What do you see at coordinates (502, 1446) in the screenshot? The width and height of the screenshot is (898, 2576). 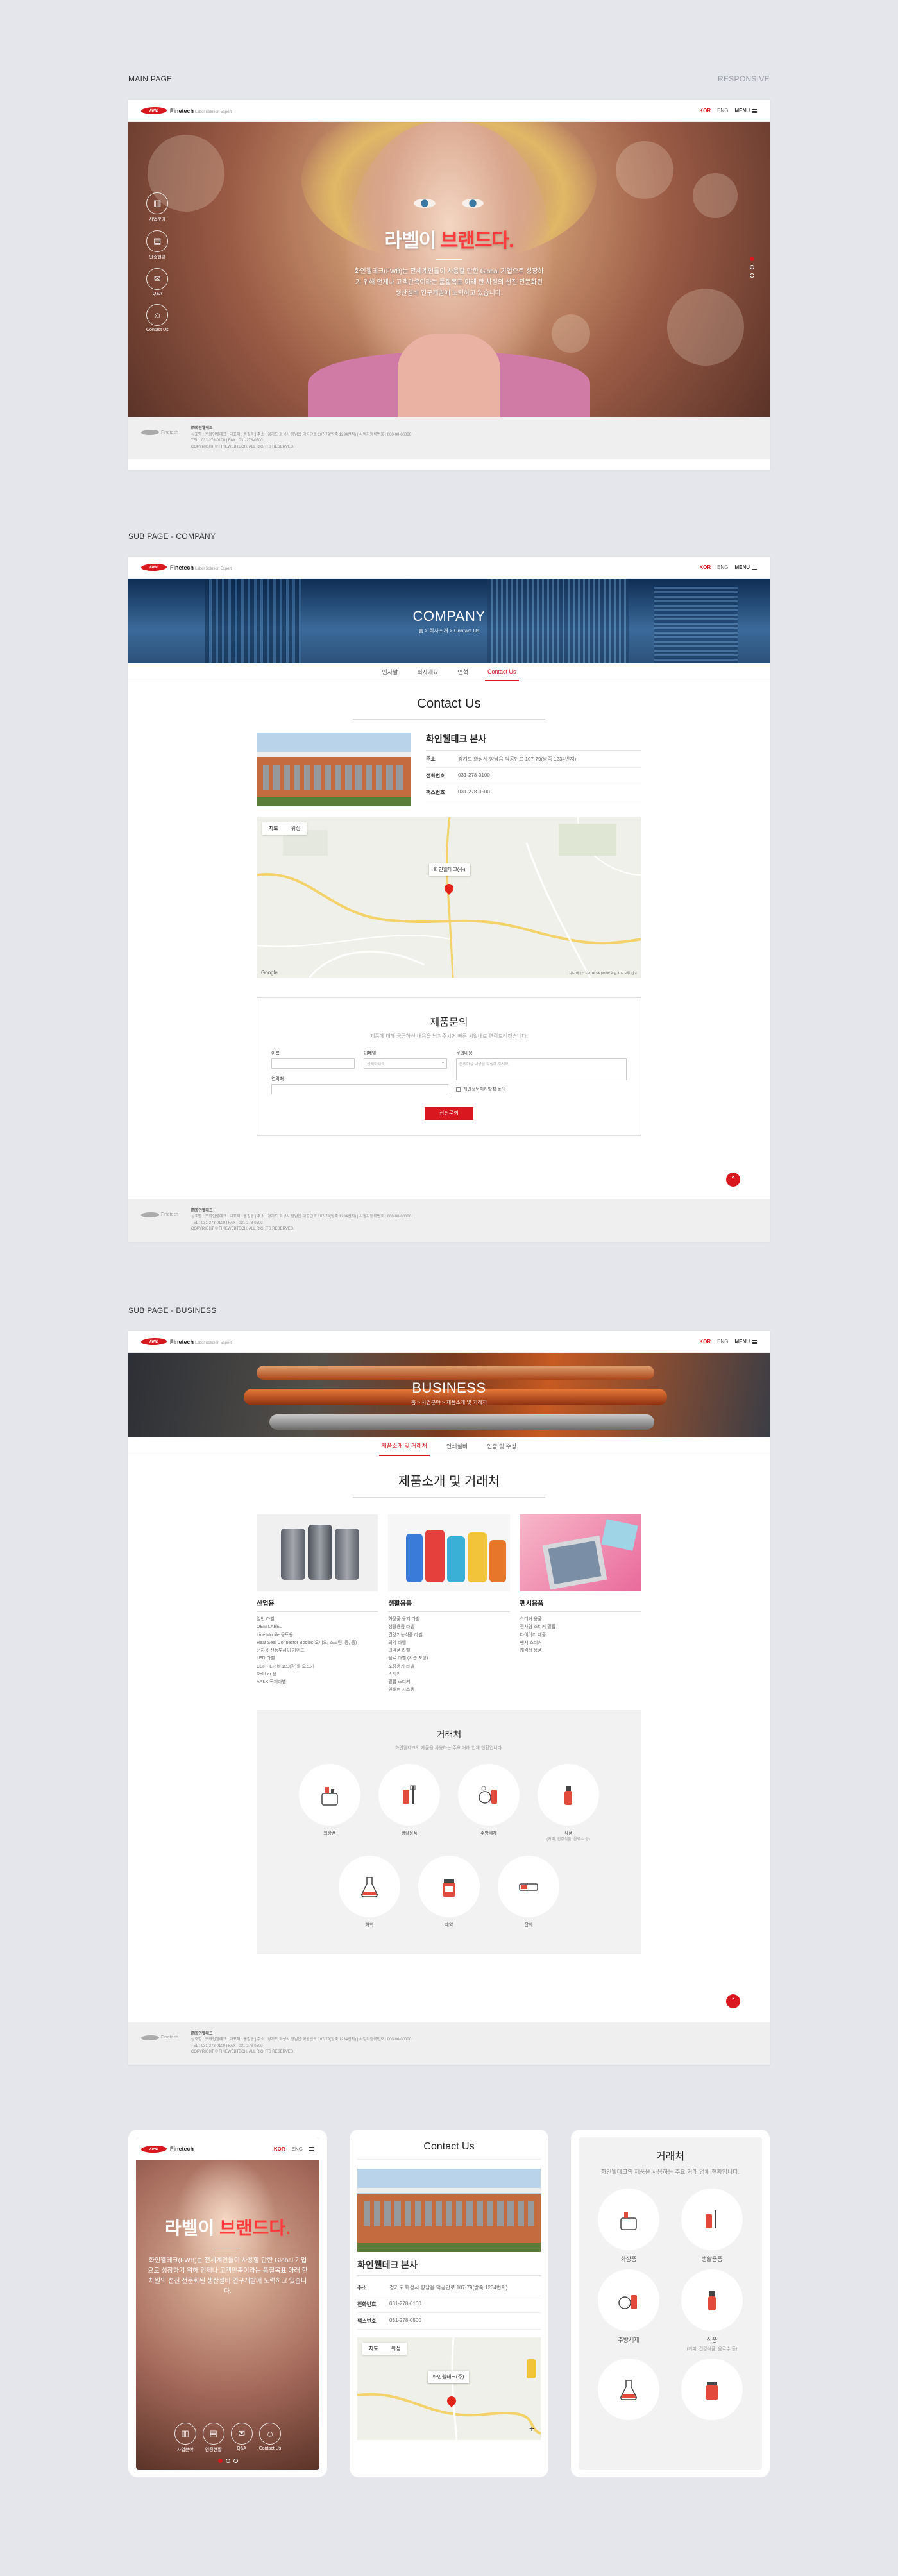 I see `tab-certification: 인증 및 수상` at bounding box center [502, 1446].